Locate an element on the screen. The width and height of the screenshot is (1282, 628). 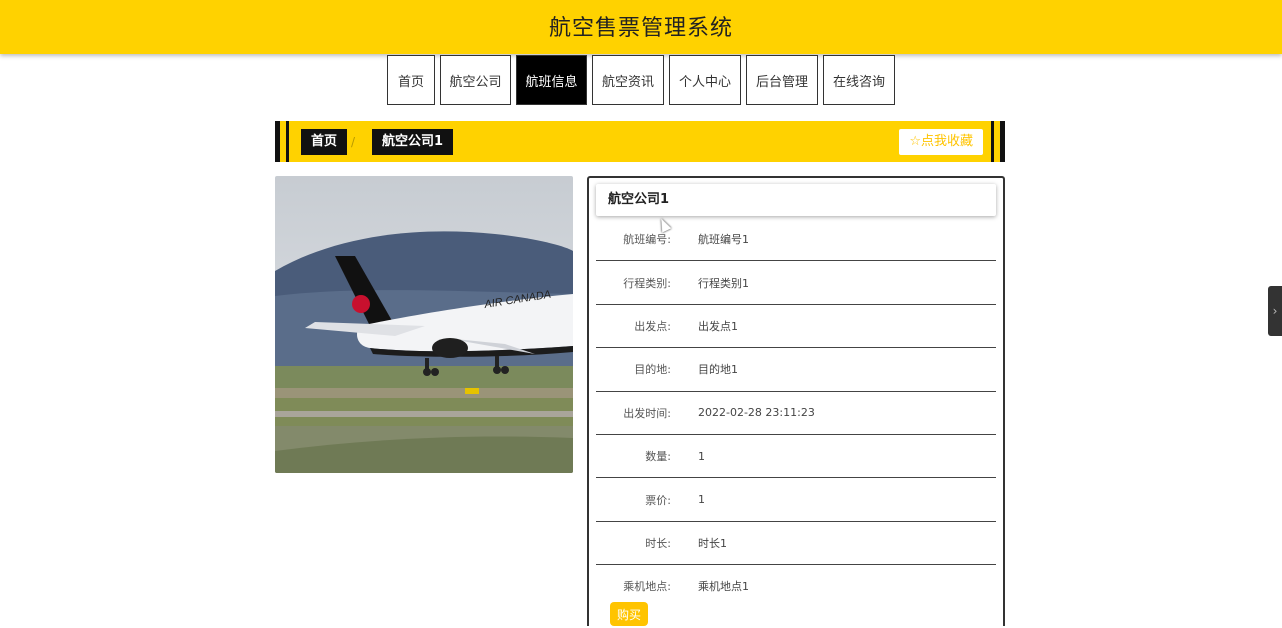
field-value: 行程类别1 is located at coordinates (723, 283).